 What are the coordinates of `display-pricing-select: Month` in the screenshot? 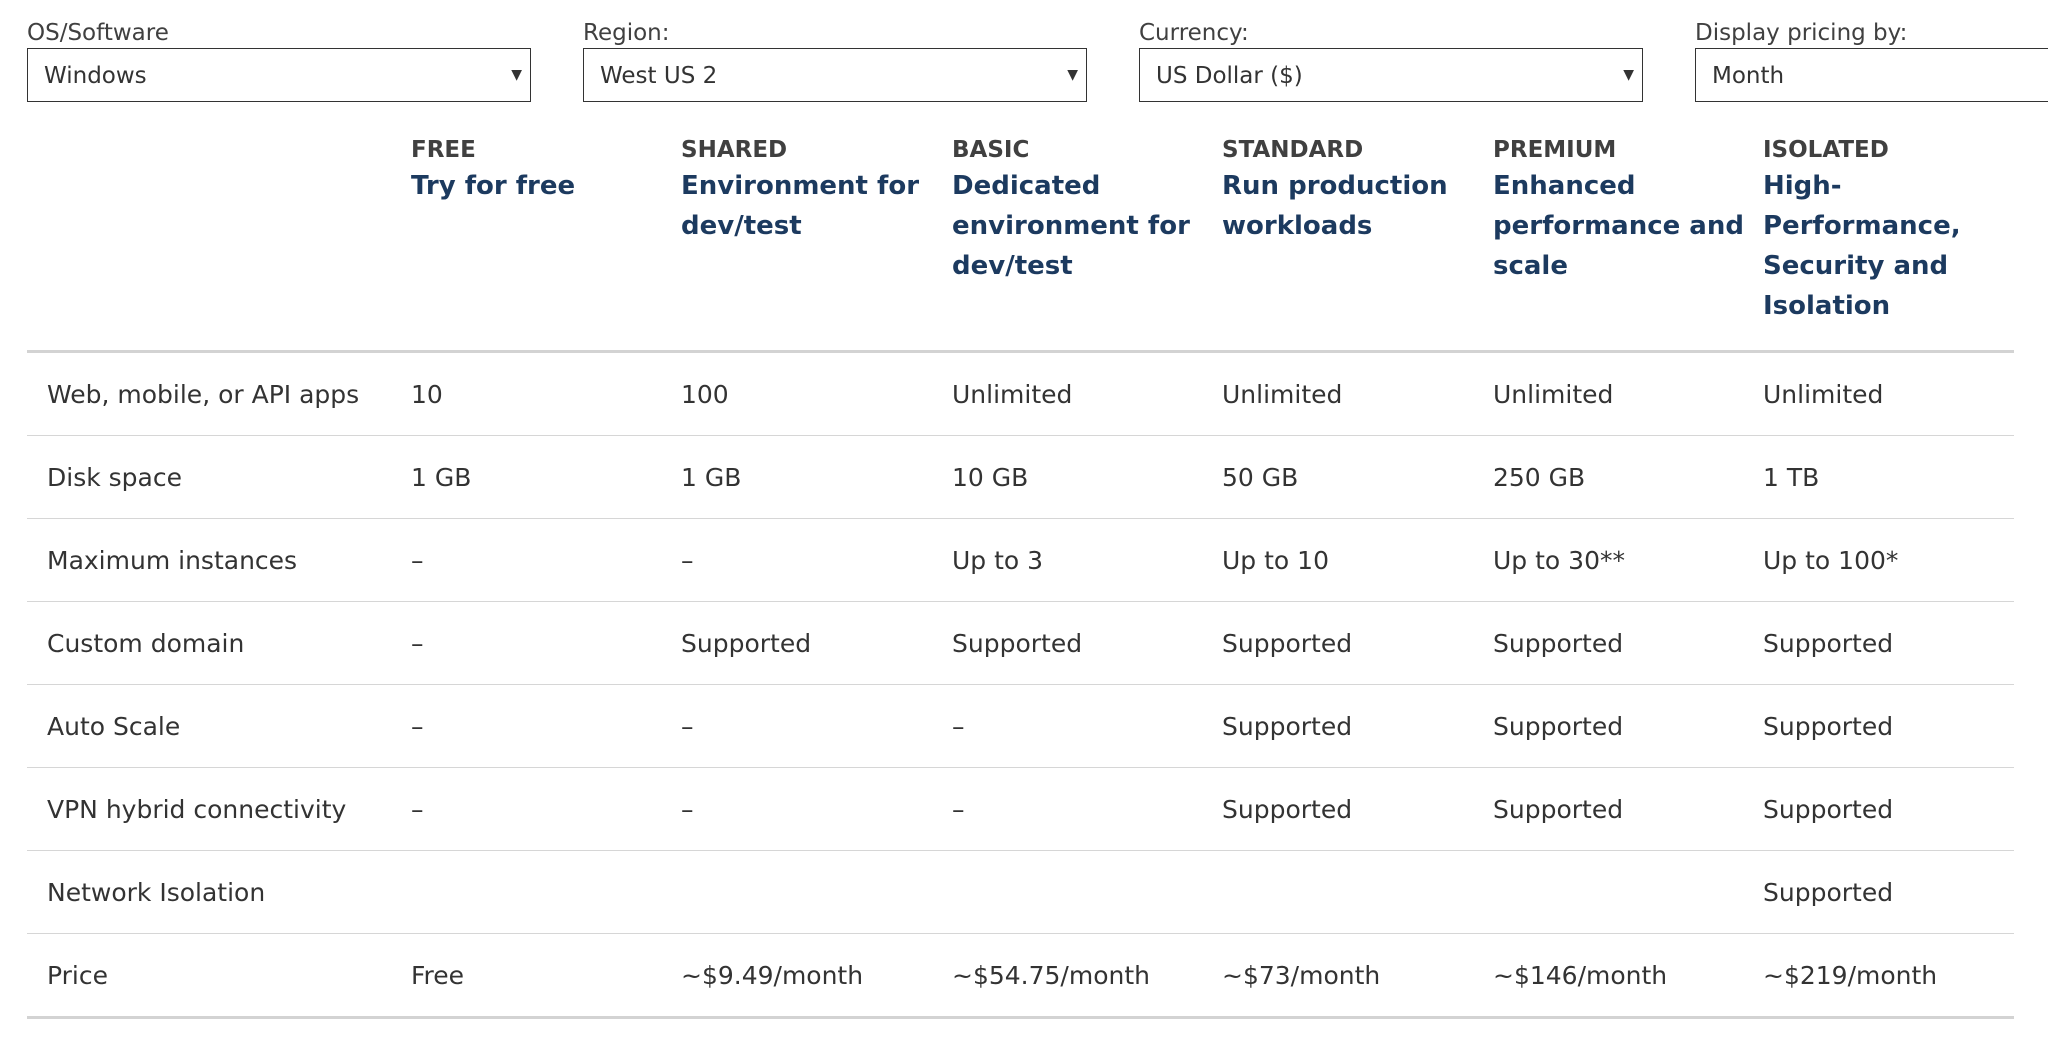 It's located at (1871, 75).